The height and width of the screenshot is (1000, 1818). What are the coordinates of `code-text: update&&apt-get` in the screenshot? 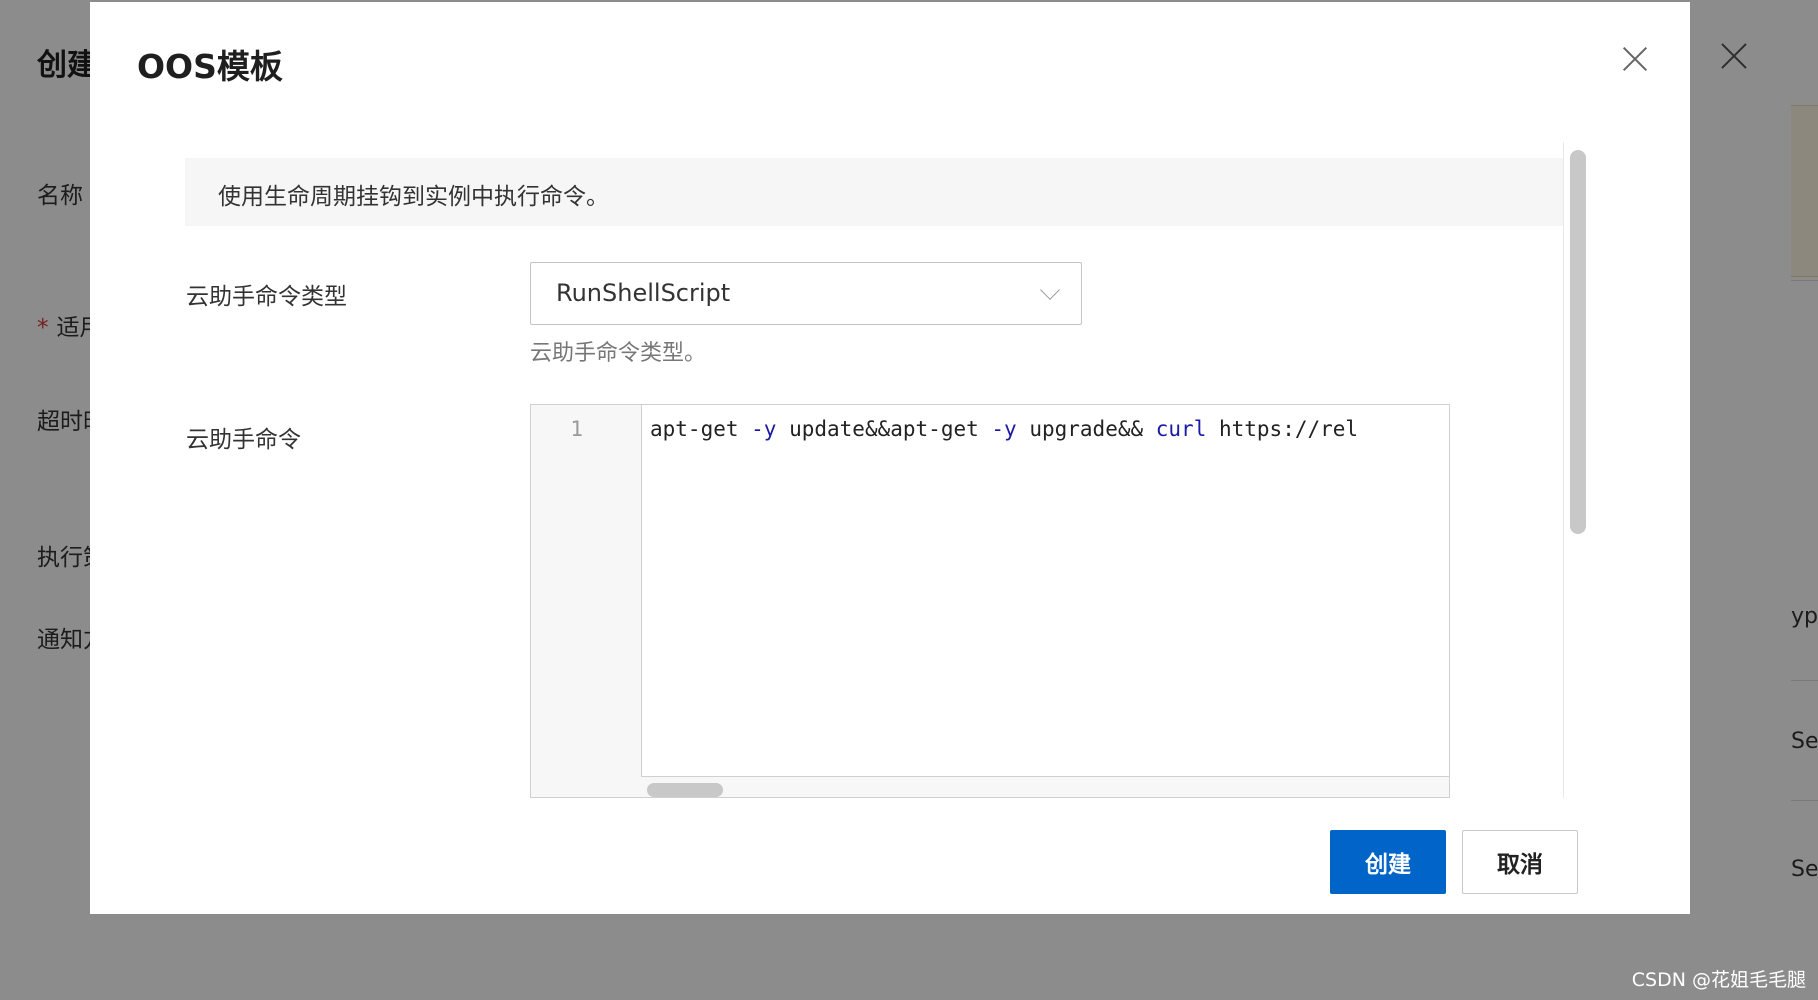 It's located at (884, 429).